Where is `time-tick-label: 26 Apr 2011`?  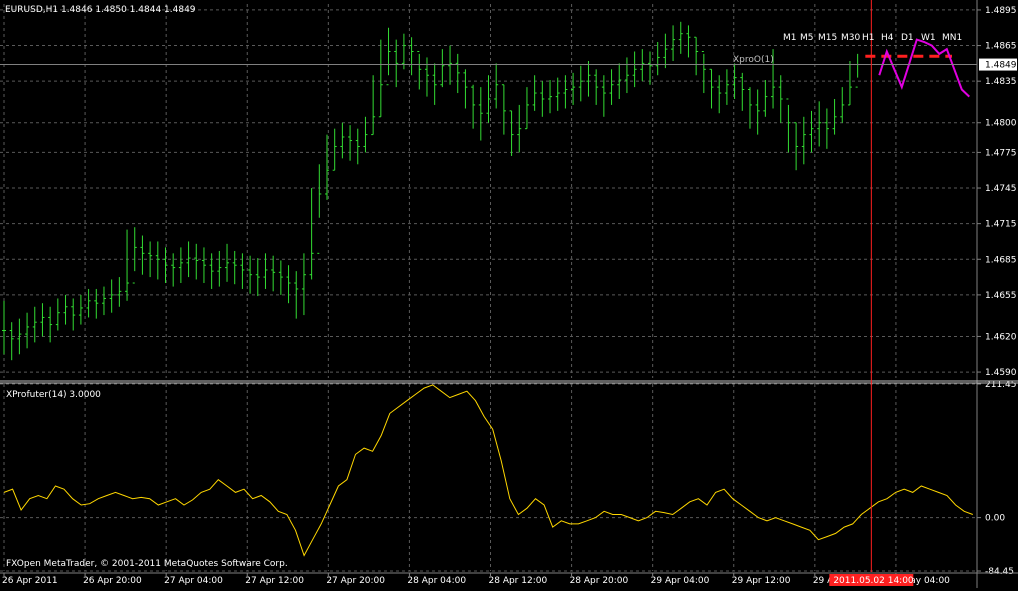
time-tick-label: 26 Apr 2011 is located at coordinates (30, 581).